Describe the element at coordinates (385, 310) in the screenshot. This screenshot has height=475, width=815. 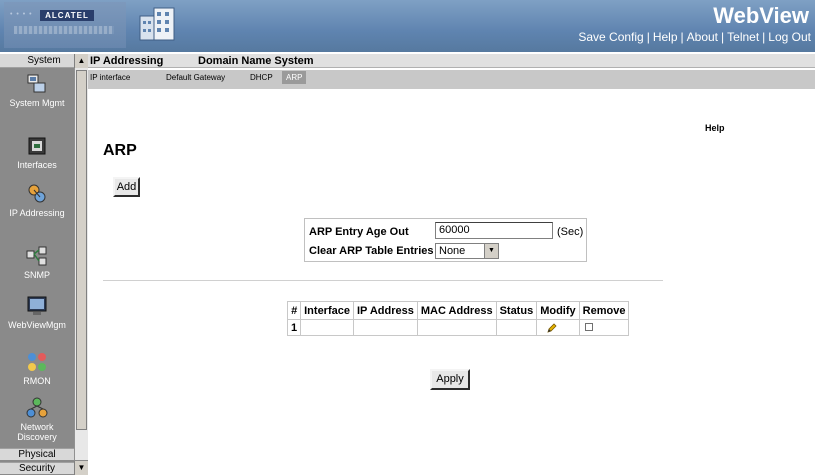
I see `col-header-ip-address: IP Address` at that location.